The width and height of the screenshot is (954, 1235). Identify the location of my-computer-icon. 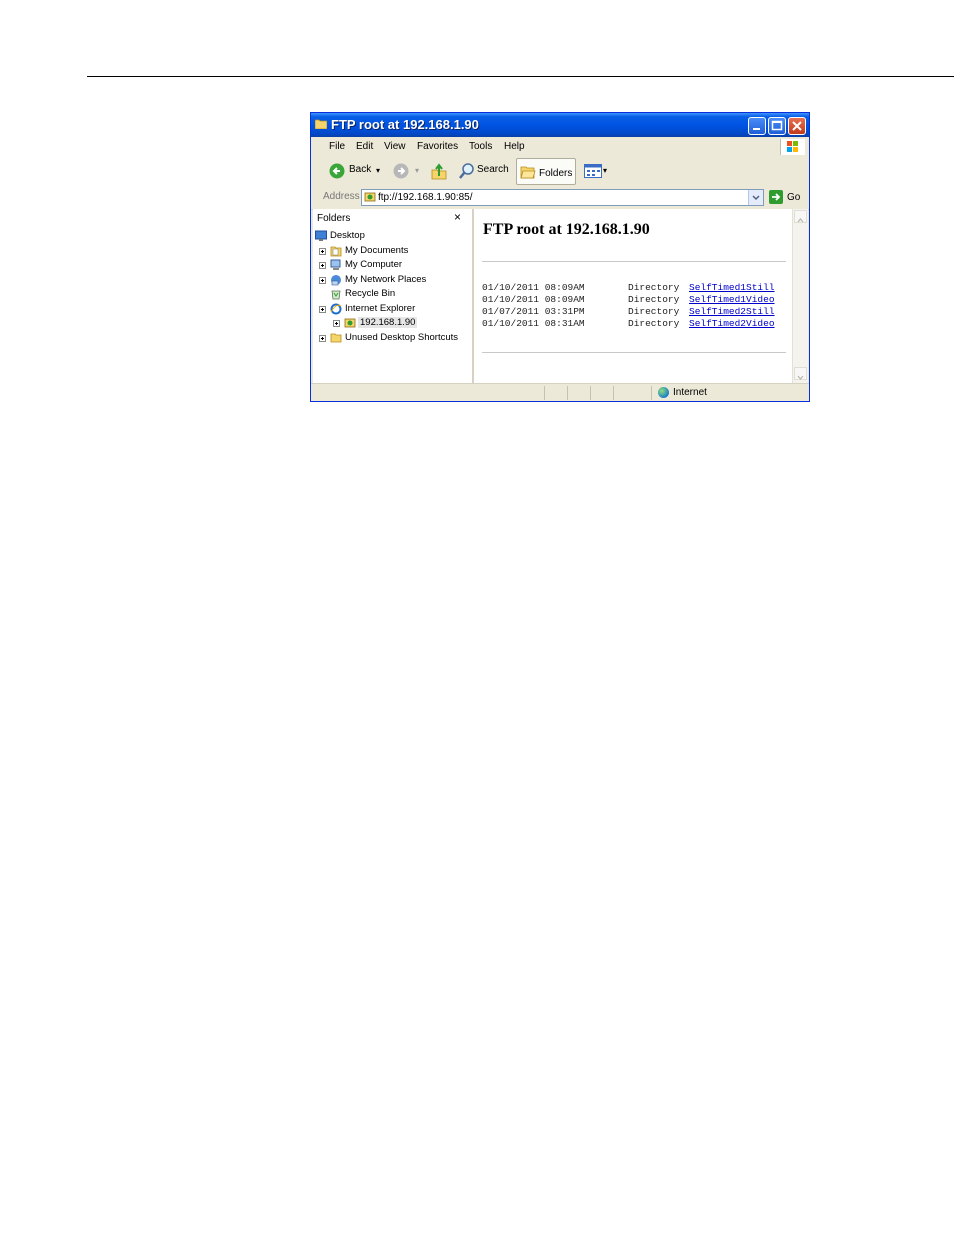
(335, 264).